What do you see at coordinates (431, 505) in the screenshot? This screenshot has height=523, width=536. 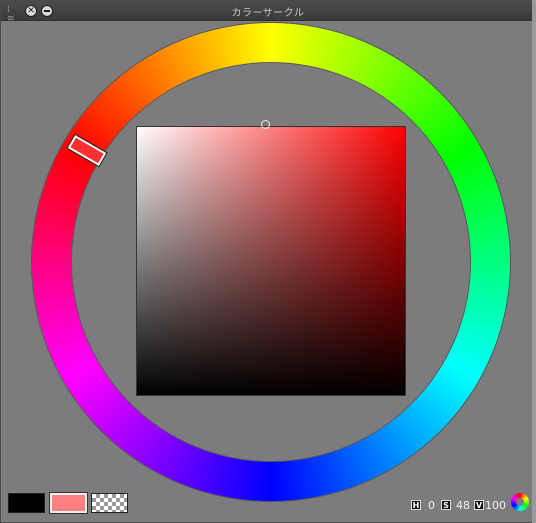 I see `h-value: 0` at bounding box center [431, 505].